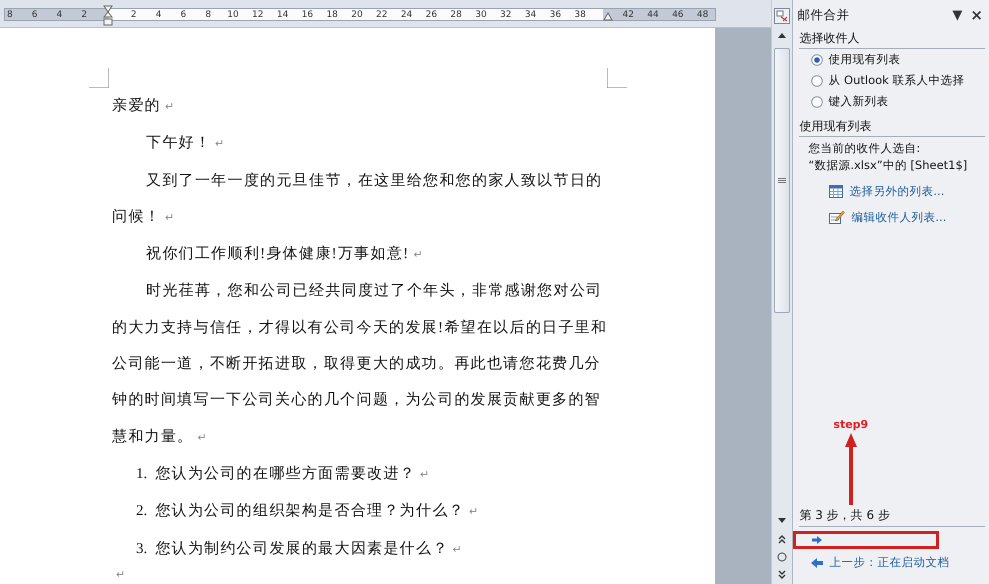  Describe the element at coordinates (782, 16) in the screenshot. I see `task-pane-icon` at that location.